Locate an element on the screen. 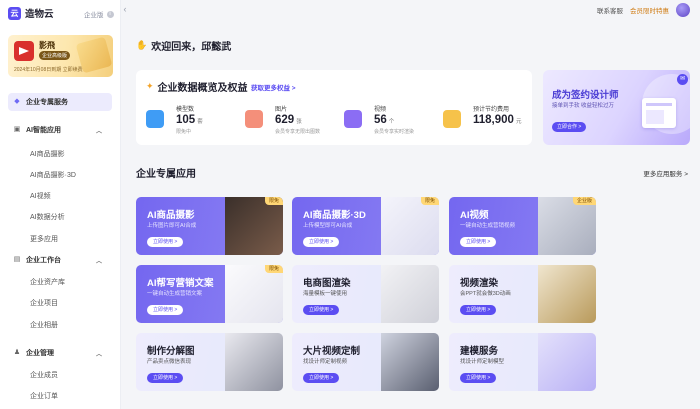 This screenshot has height=409, width=700. app-card-title: 建模服务 is located at coordinates (479, 351).